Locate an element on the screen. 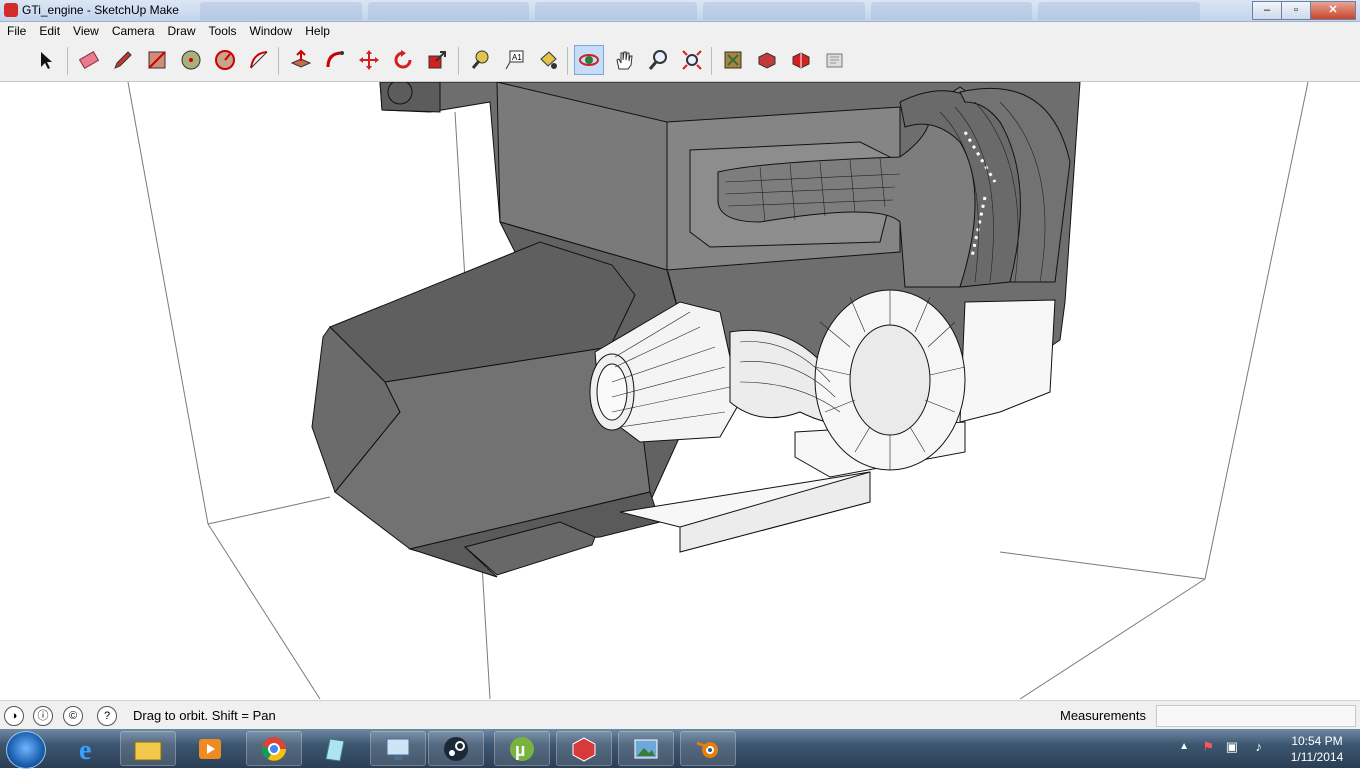 This screenshot has width=1360, height=769. svg-text: µ is located at coordinates (520, 750).